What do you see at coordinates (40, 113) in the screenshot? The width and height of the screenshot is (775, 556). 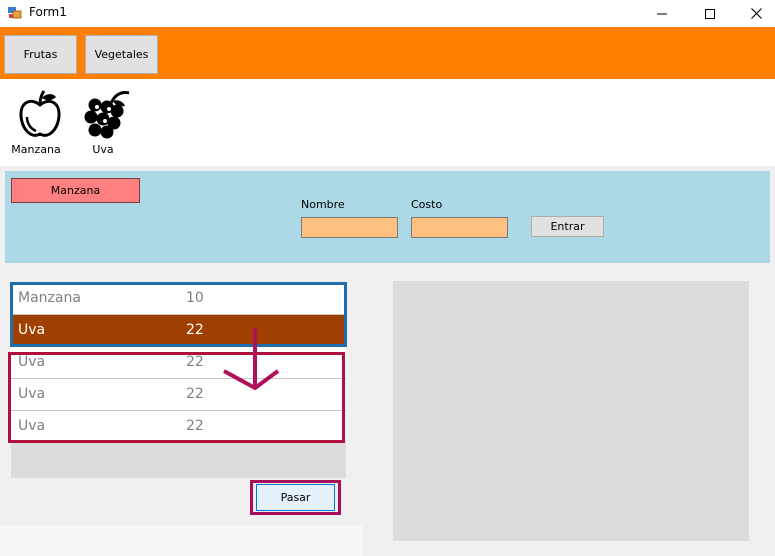 I see `apple-icon` at bounding box center [40, 113].